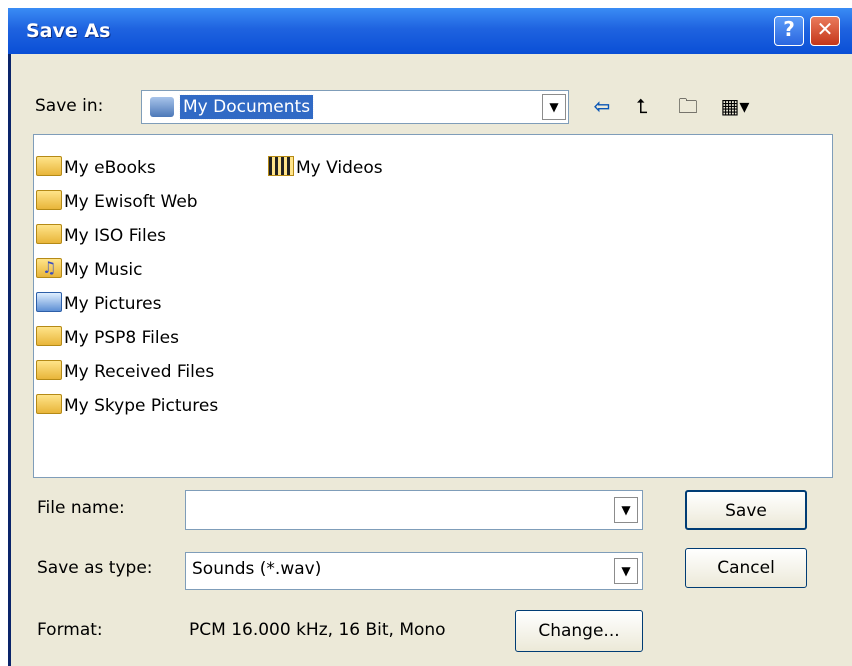  I want to click on list-item: My Videos, so click(325, 168).